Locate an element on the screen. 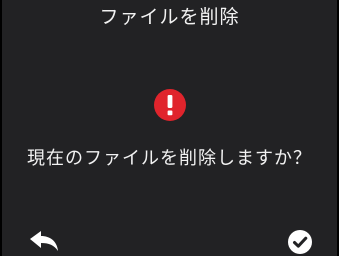 The image size is (339, 256). confirm-button is located at coordinates (300, 242).